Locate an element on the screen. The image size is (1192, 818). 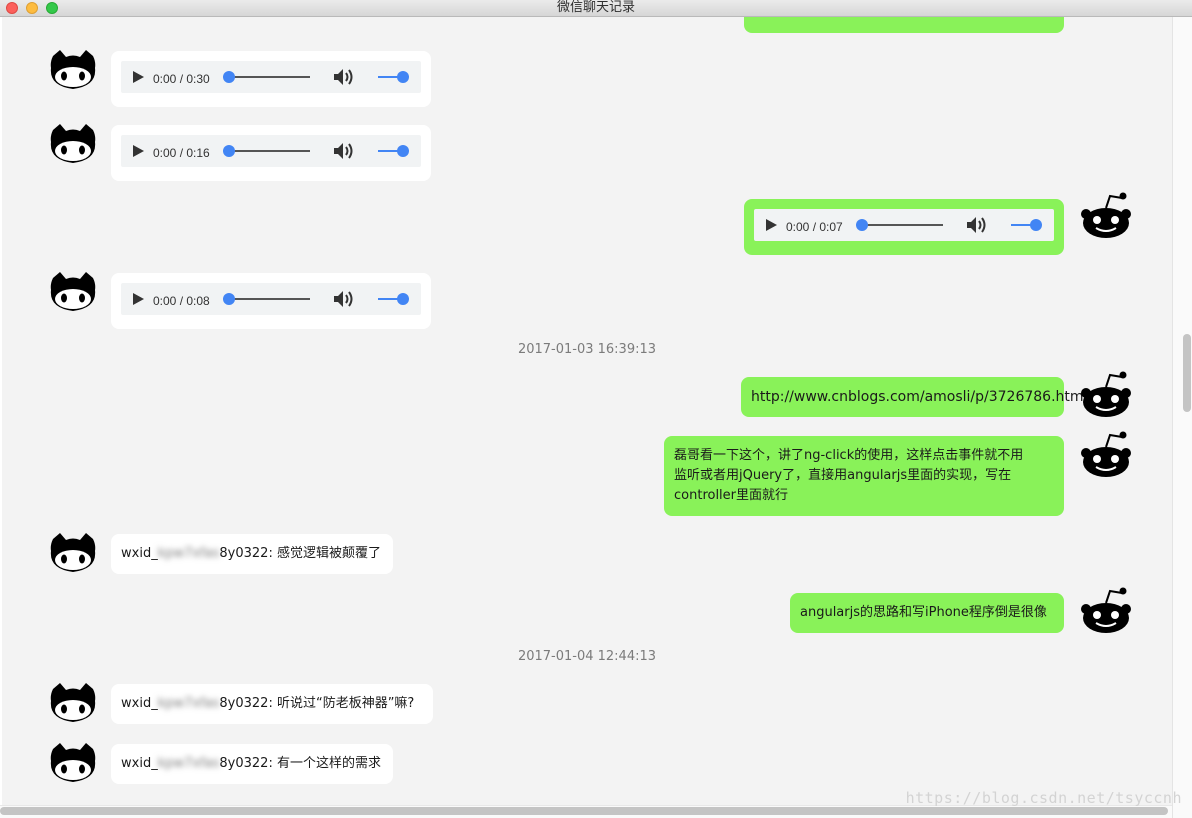
audio-message: 0:00 / 0:30 is located at coordinates (271, 79).